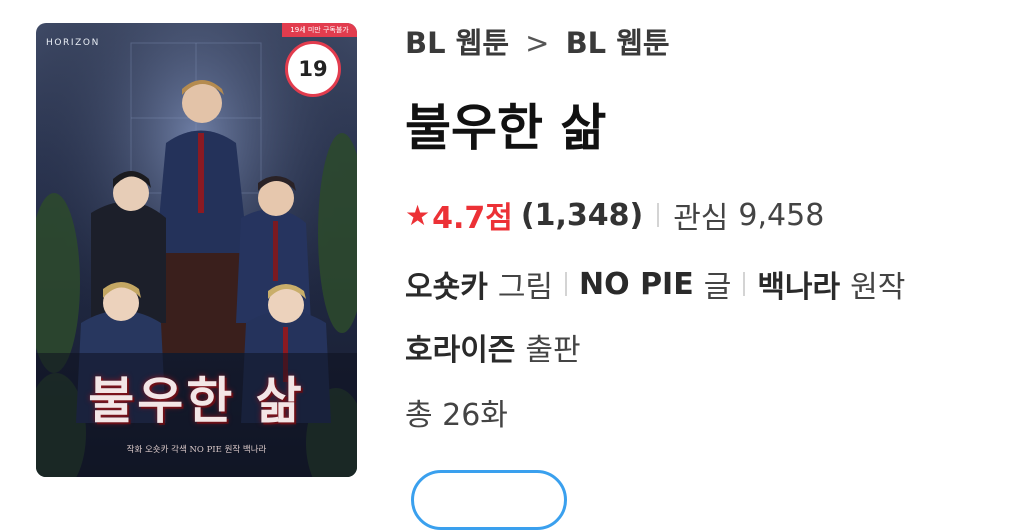 This screenshot has width=1023, height=530. Describe the element at coordinates (472, 218) in the screenshot. I see `rating-score: 4.7점` at that location.